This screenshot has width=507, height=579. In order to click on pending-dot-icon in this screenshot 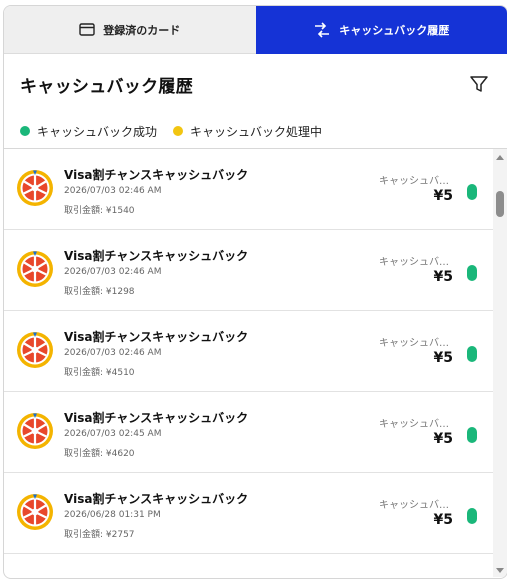, I will do `click(178, 131)`.